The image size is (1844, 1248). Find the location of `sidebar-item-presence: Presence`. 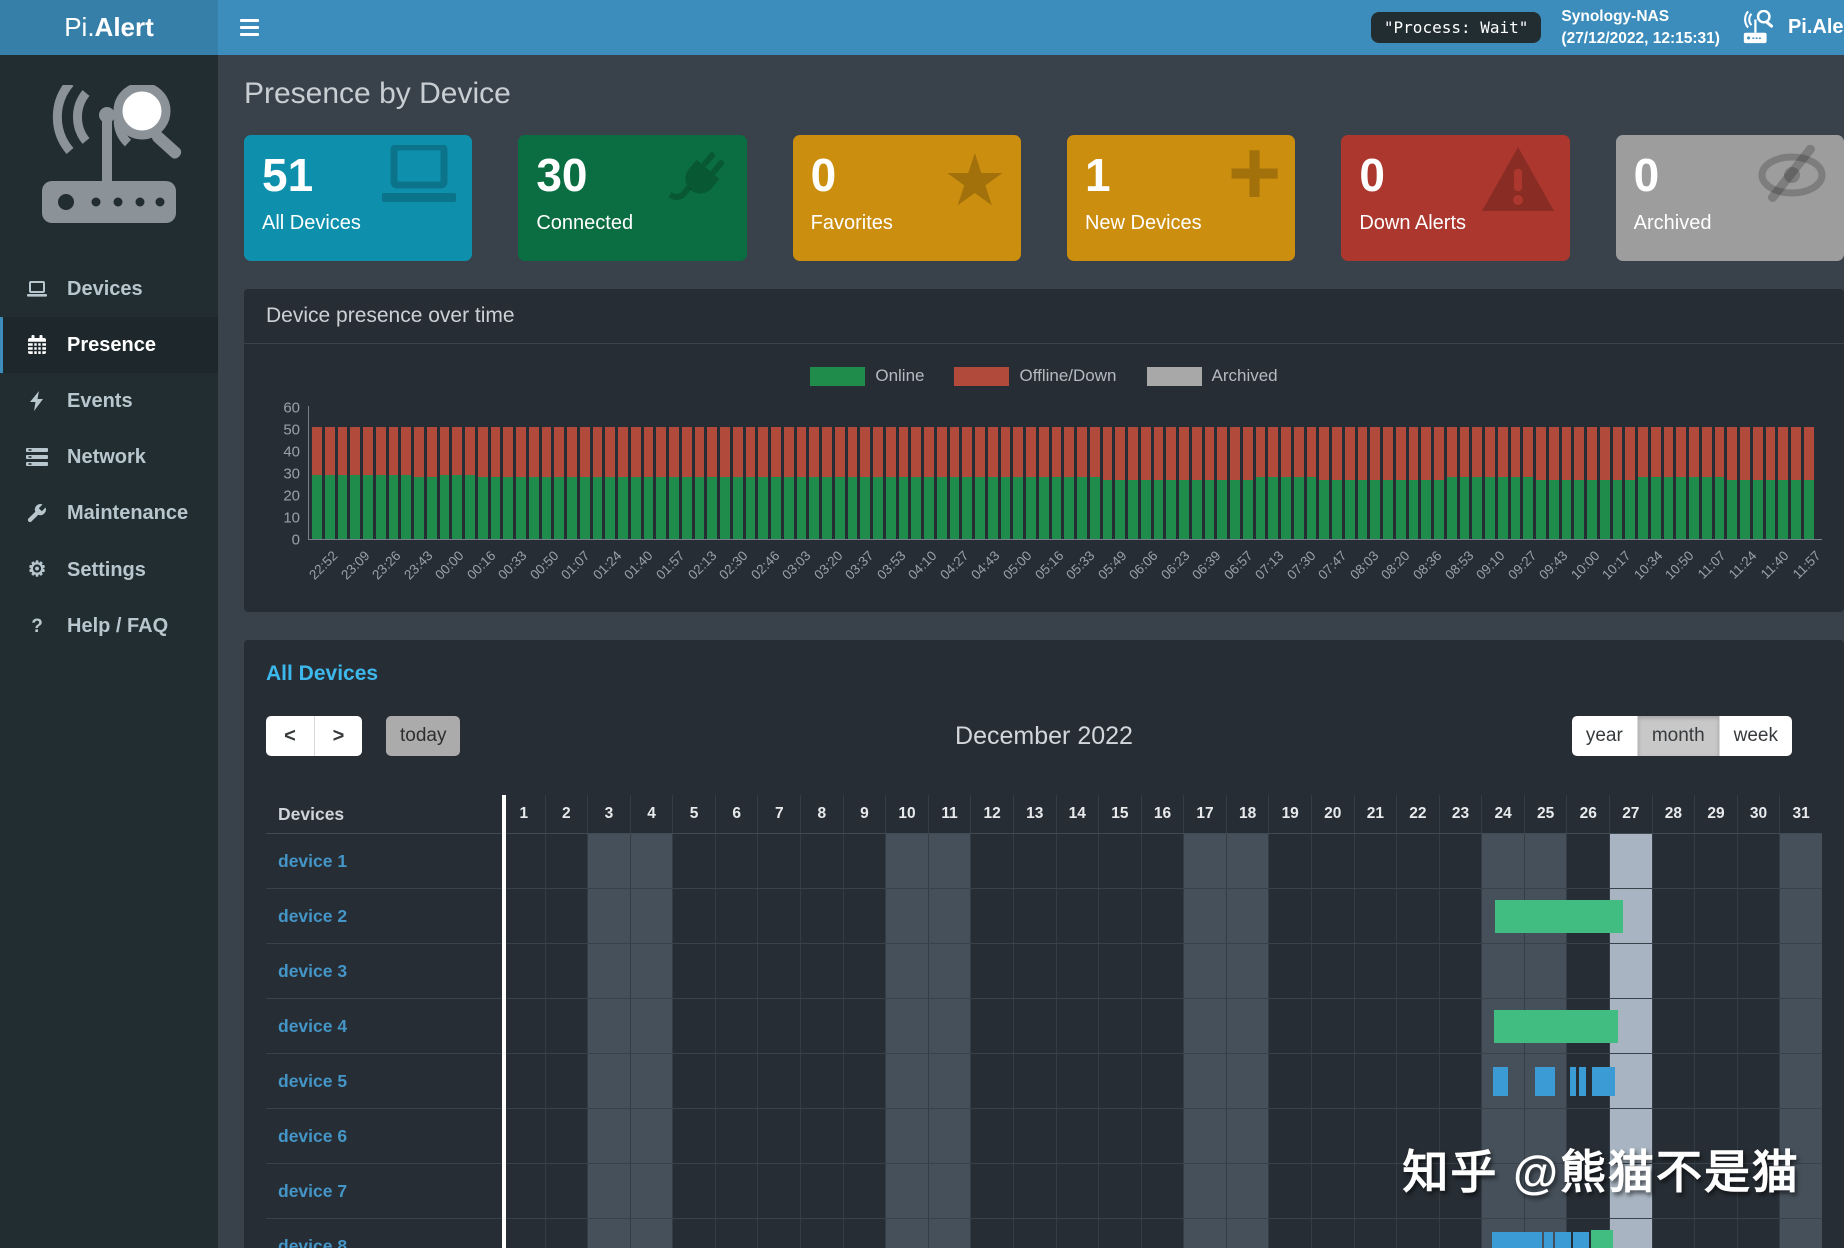

sidebar-item-presence: Presence is located at coordinates (109, 345).